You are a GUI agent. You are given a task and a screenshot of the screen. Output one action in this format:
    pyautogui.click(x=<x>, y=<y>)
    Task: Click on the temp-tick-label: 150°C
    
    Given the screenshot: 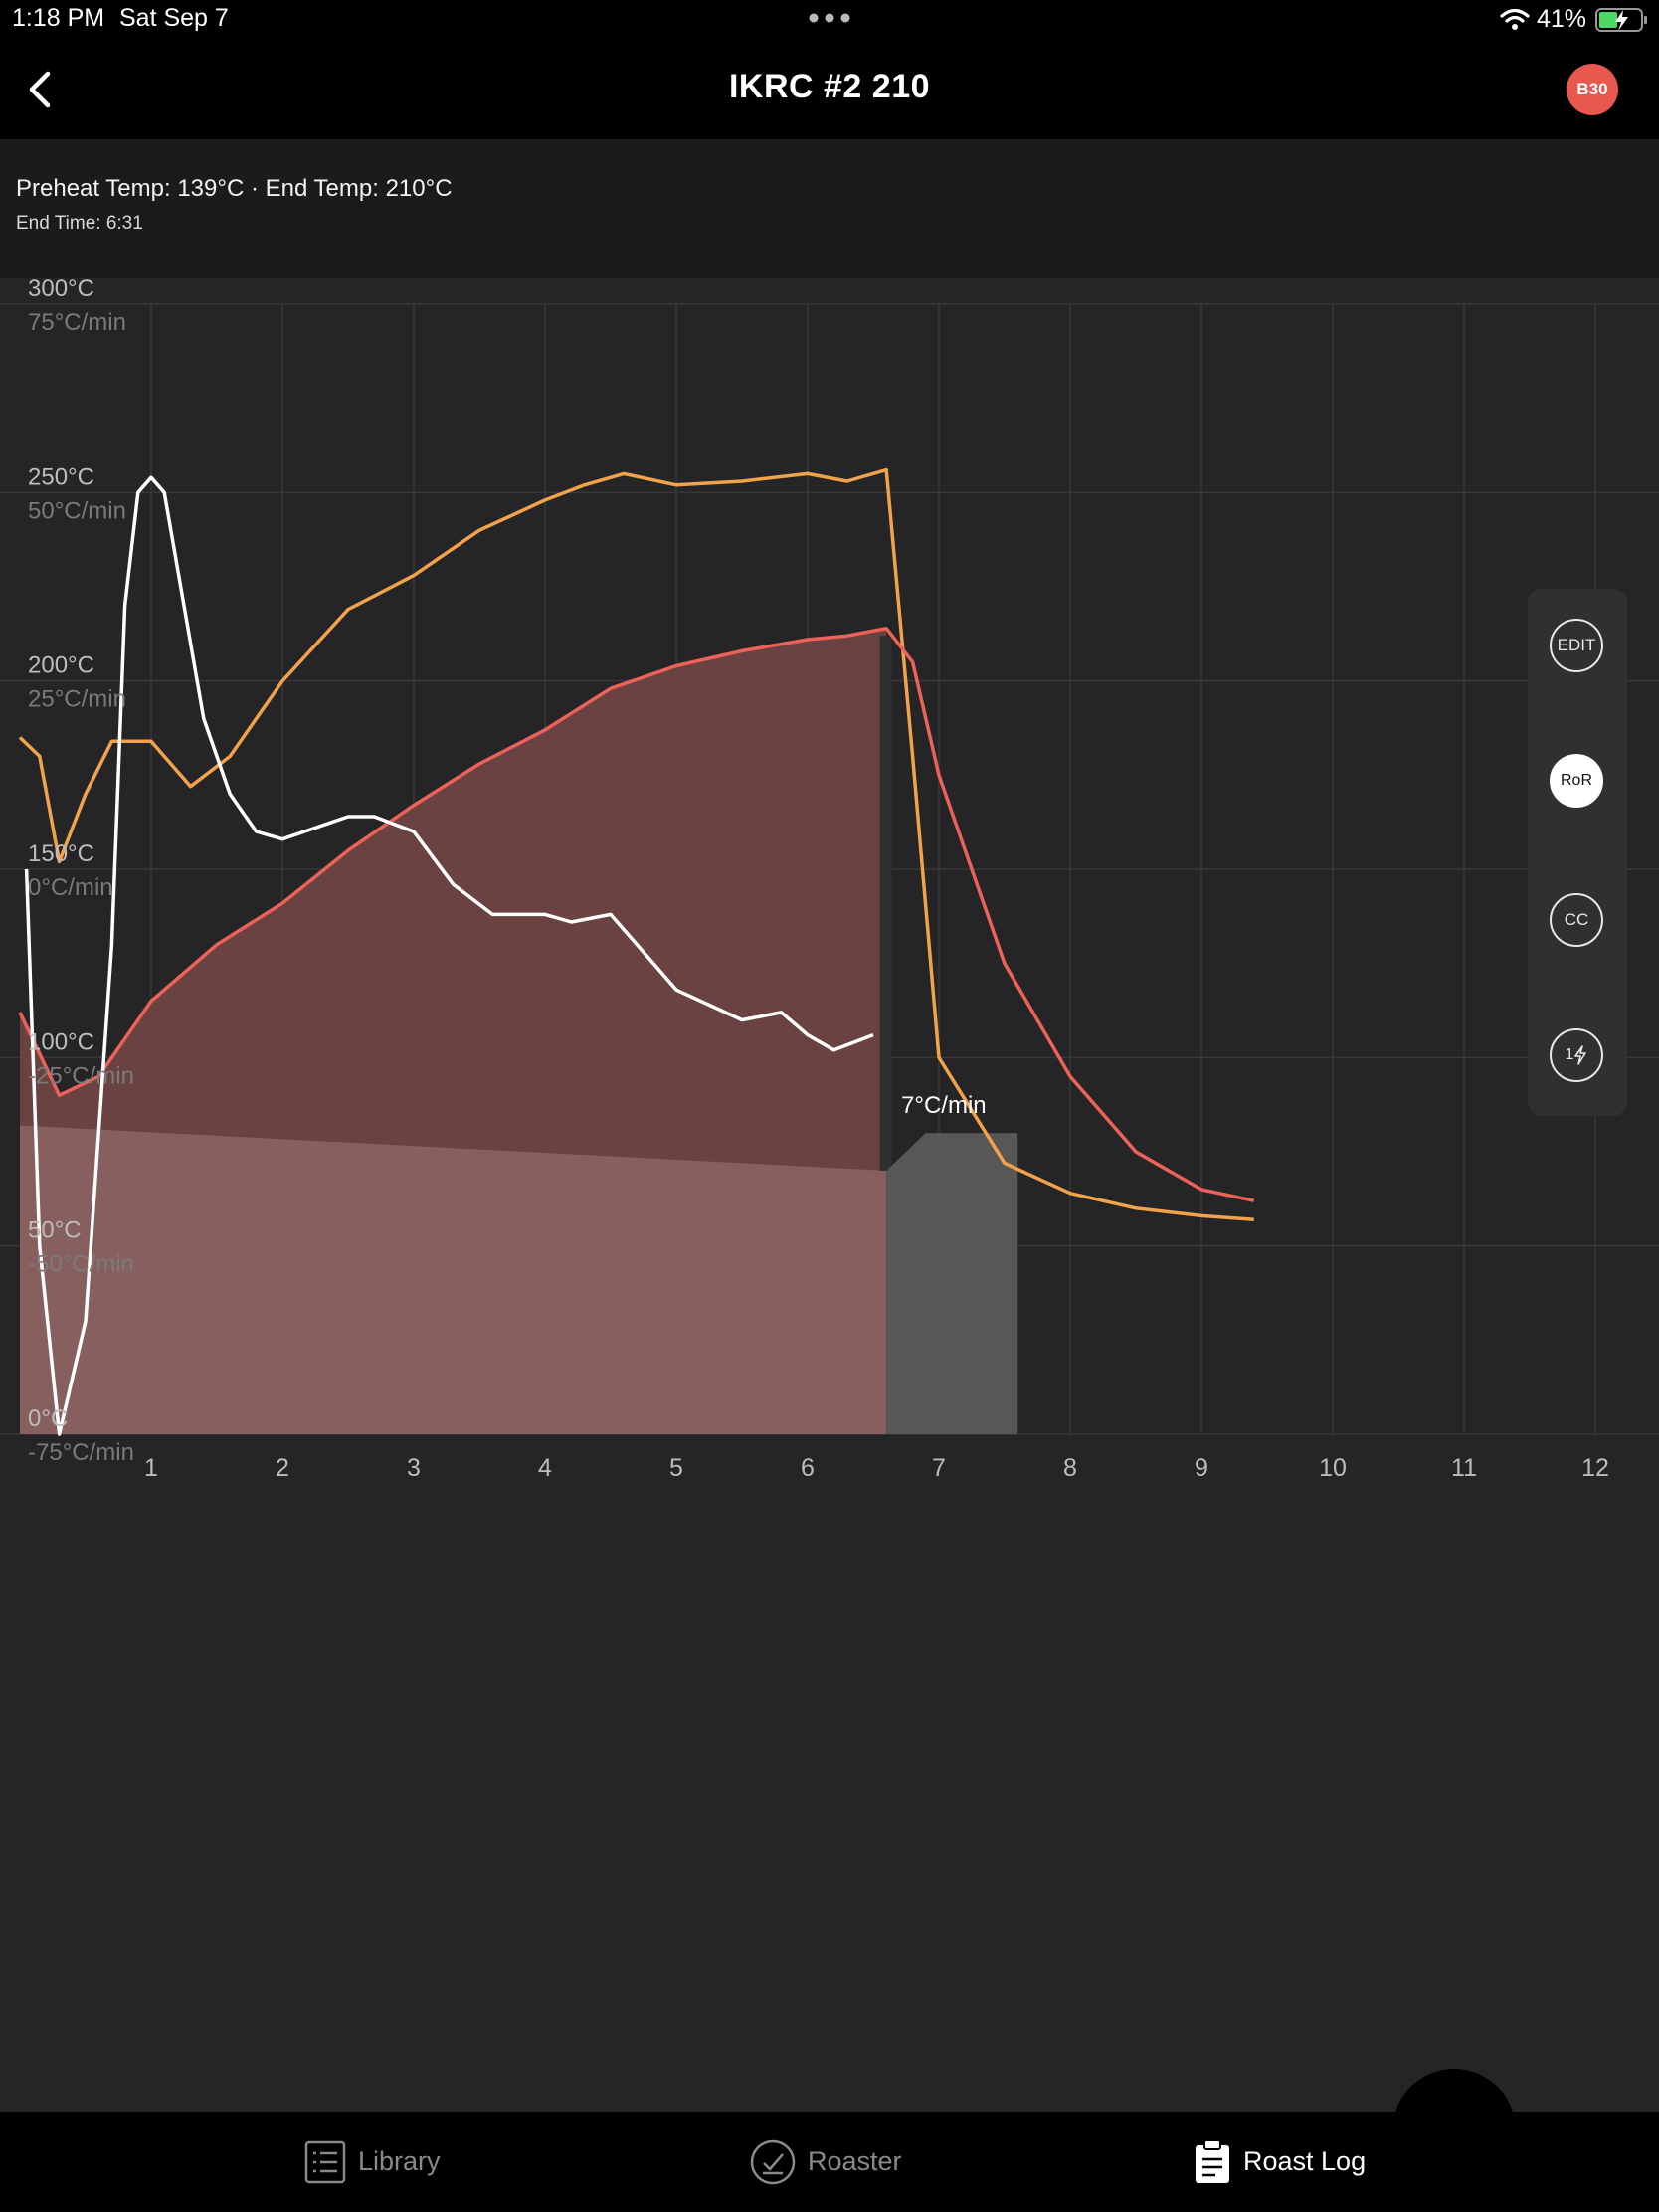 What is the action you would take?
    pyautogui.click(x=61, y=853)
    